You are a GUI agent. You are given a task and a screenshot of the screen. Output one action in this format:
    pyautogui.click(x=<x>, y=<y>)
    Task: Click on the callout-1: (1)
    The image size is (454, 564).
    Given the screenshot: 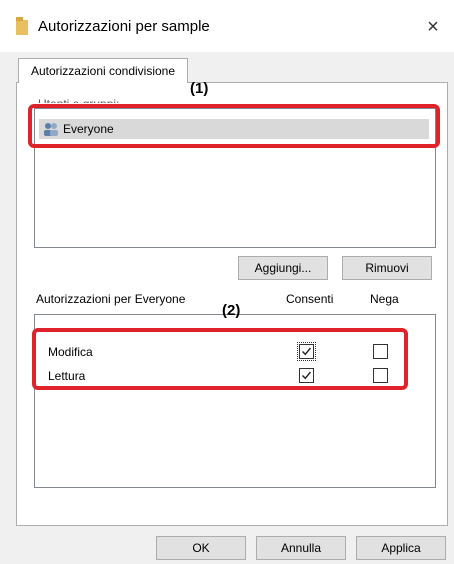 What is the action you would take?
    pyautogui.click(x=199, y=88)
    